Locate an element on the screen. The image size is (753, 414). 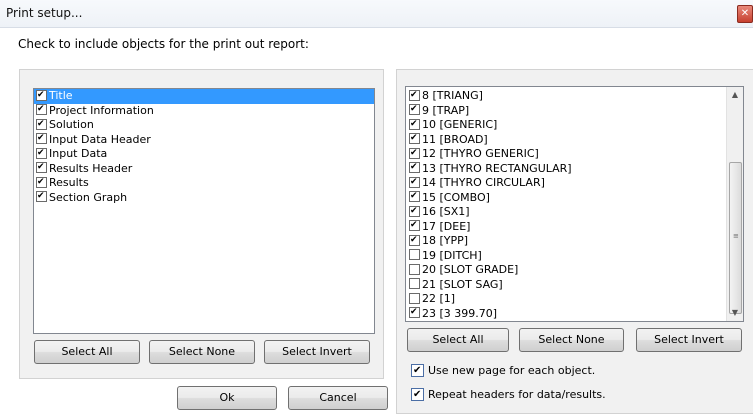
left-select-all-button: Select All is located at coordinates (87, 352).